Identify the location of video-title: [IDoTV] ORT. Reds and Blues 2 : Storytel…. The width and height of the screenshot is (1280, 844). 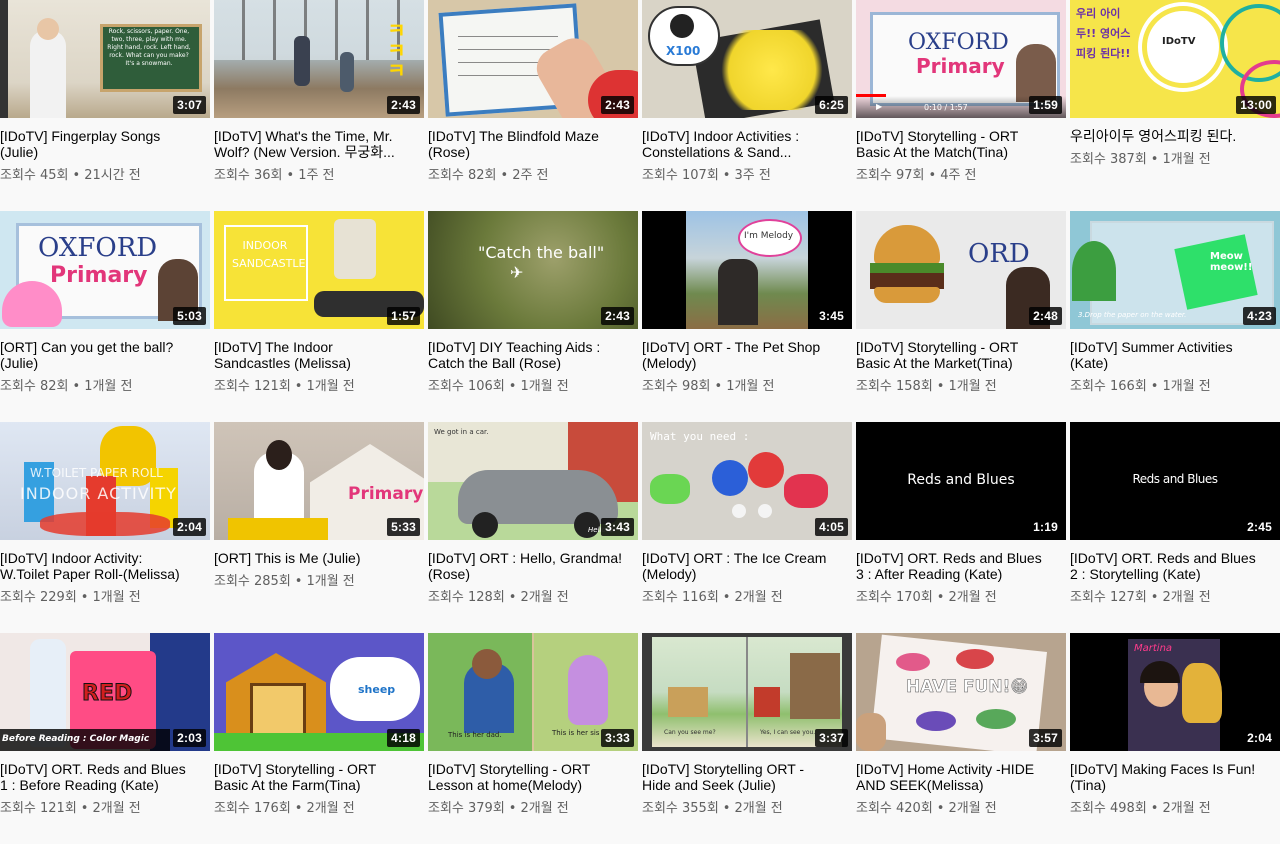
(1175, 566).